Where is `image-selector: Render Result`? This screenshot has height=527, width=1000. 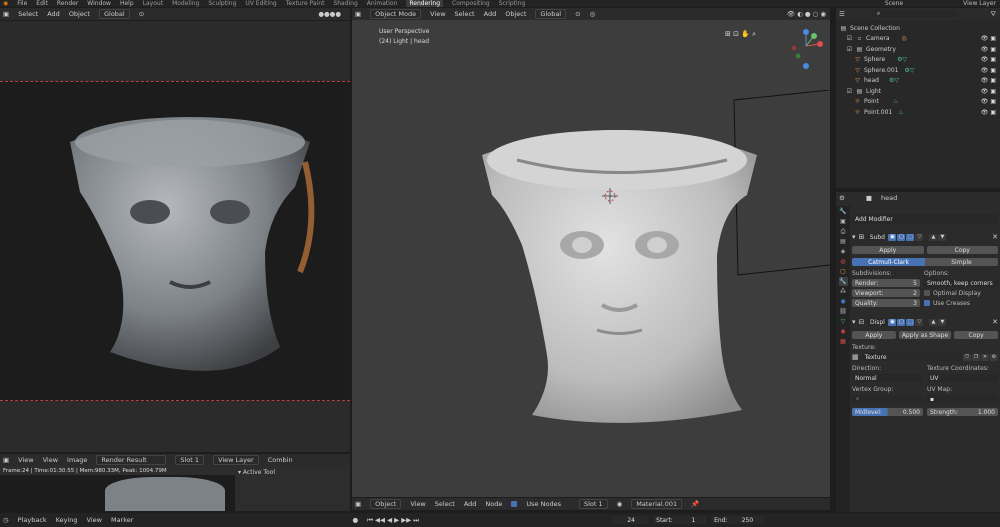 image-selector: Render Result is located at coordinates (131, 460).